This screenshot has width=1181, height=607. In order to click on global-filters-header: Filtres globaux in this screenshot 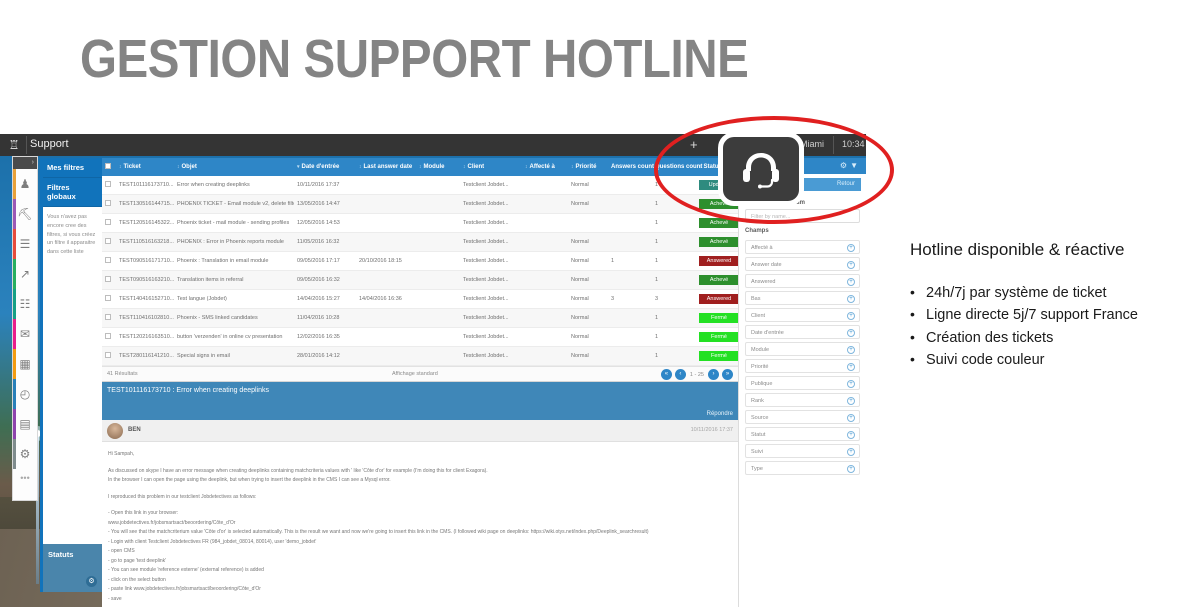, I will do `click(72, 192)`.